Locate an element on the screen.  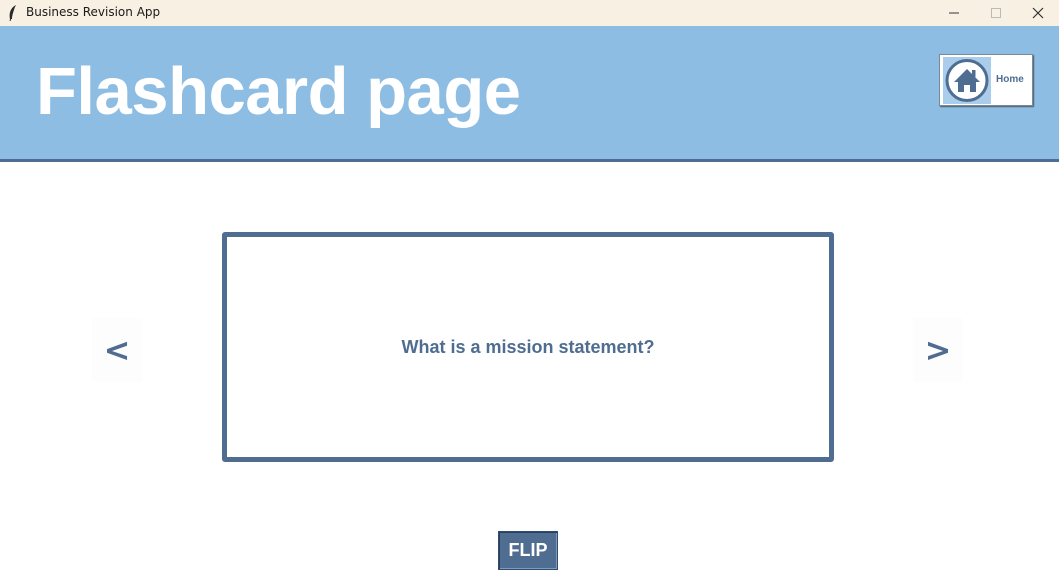
window-title: Business Revision App is located at coordinates (93, 12).